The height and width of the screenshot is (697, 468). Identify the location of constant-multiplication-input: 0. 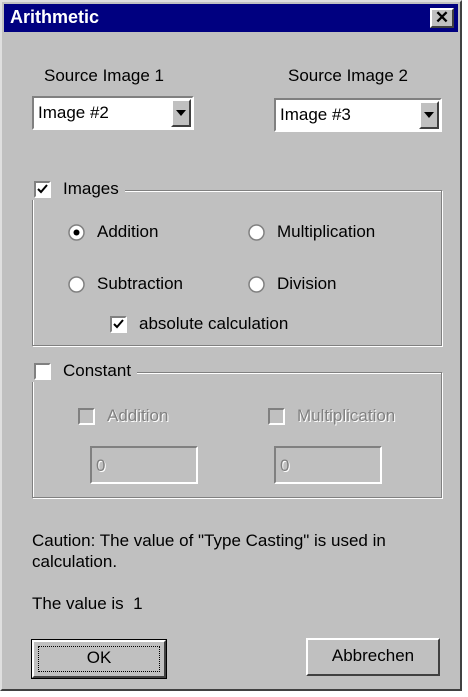
(328, 465).